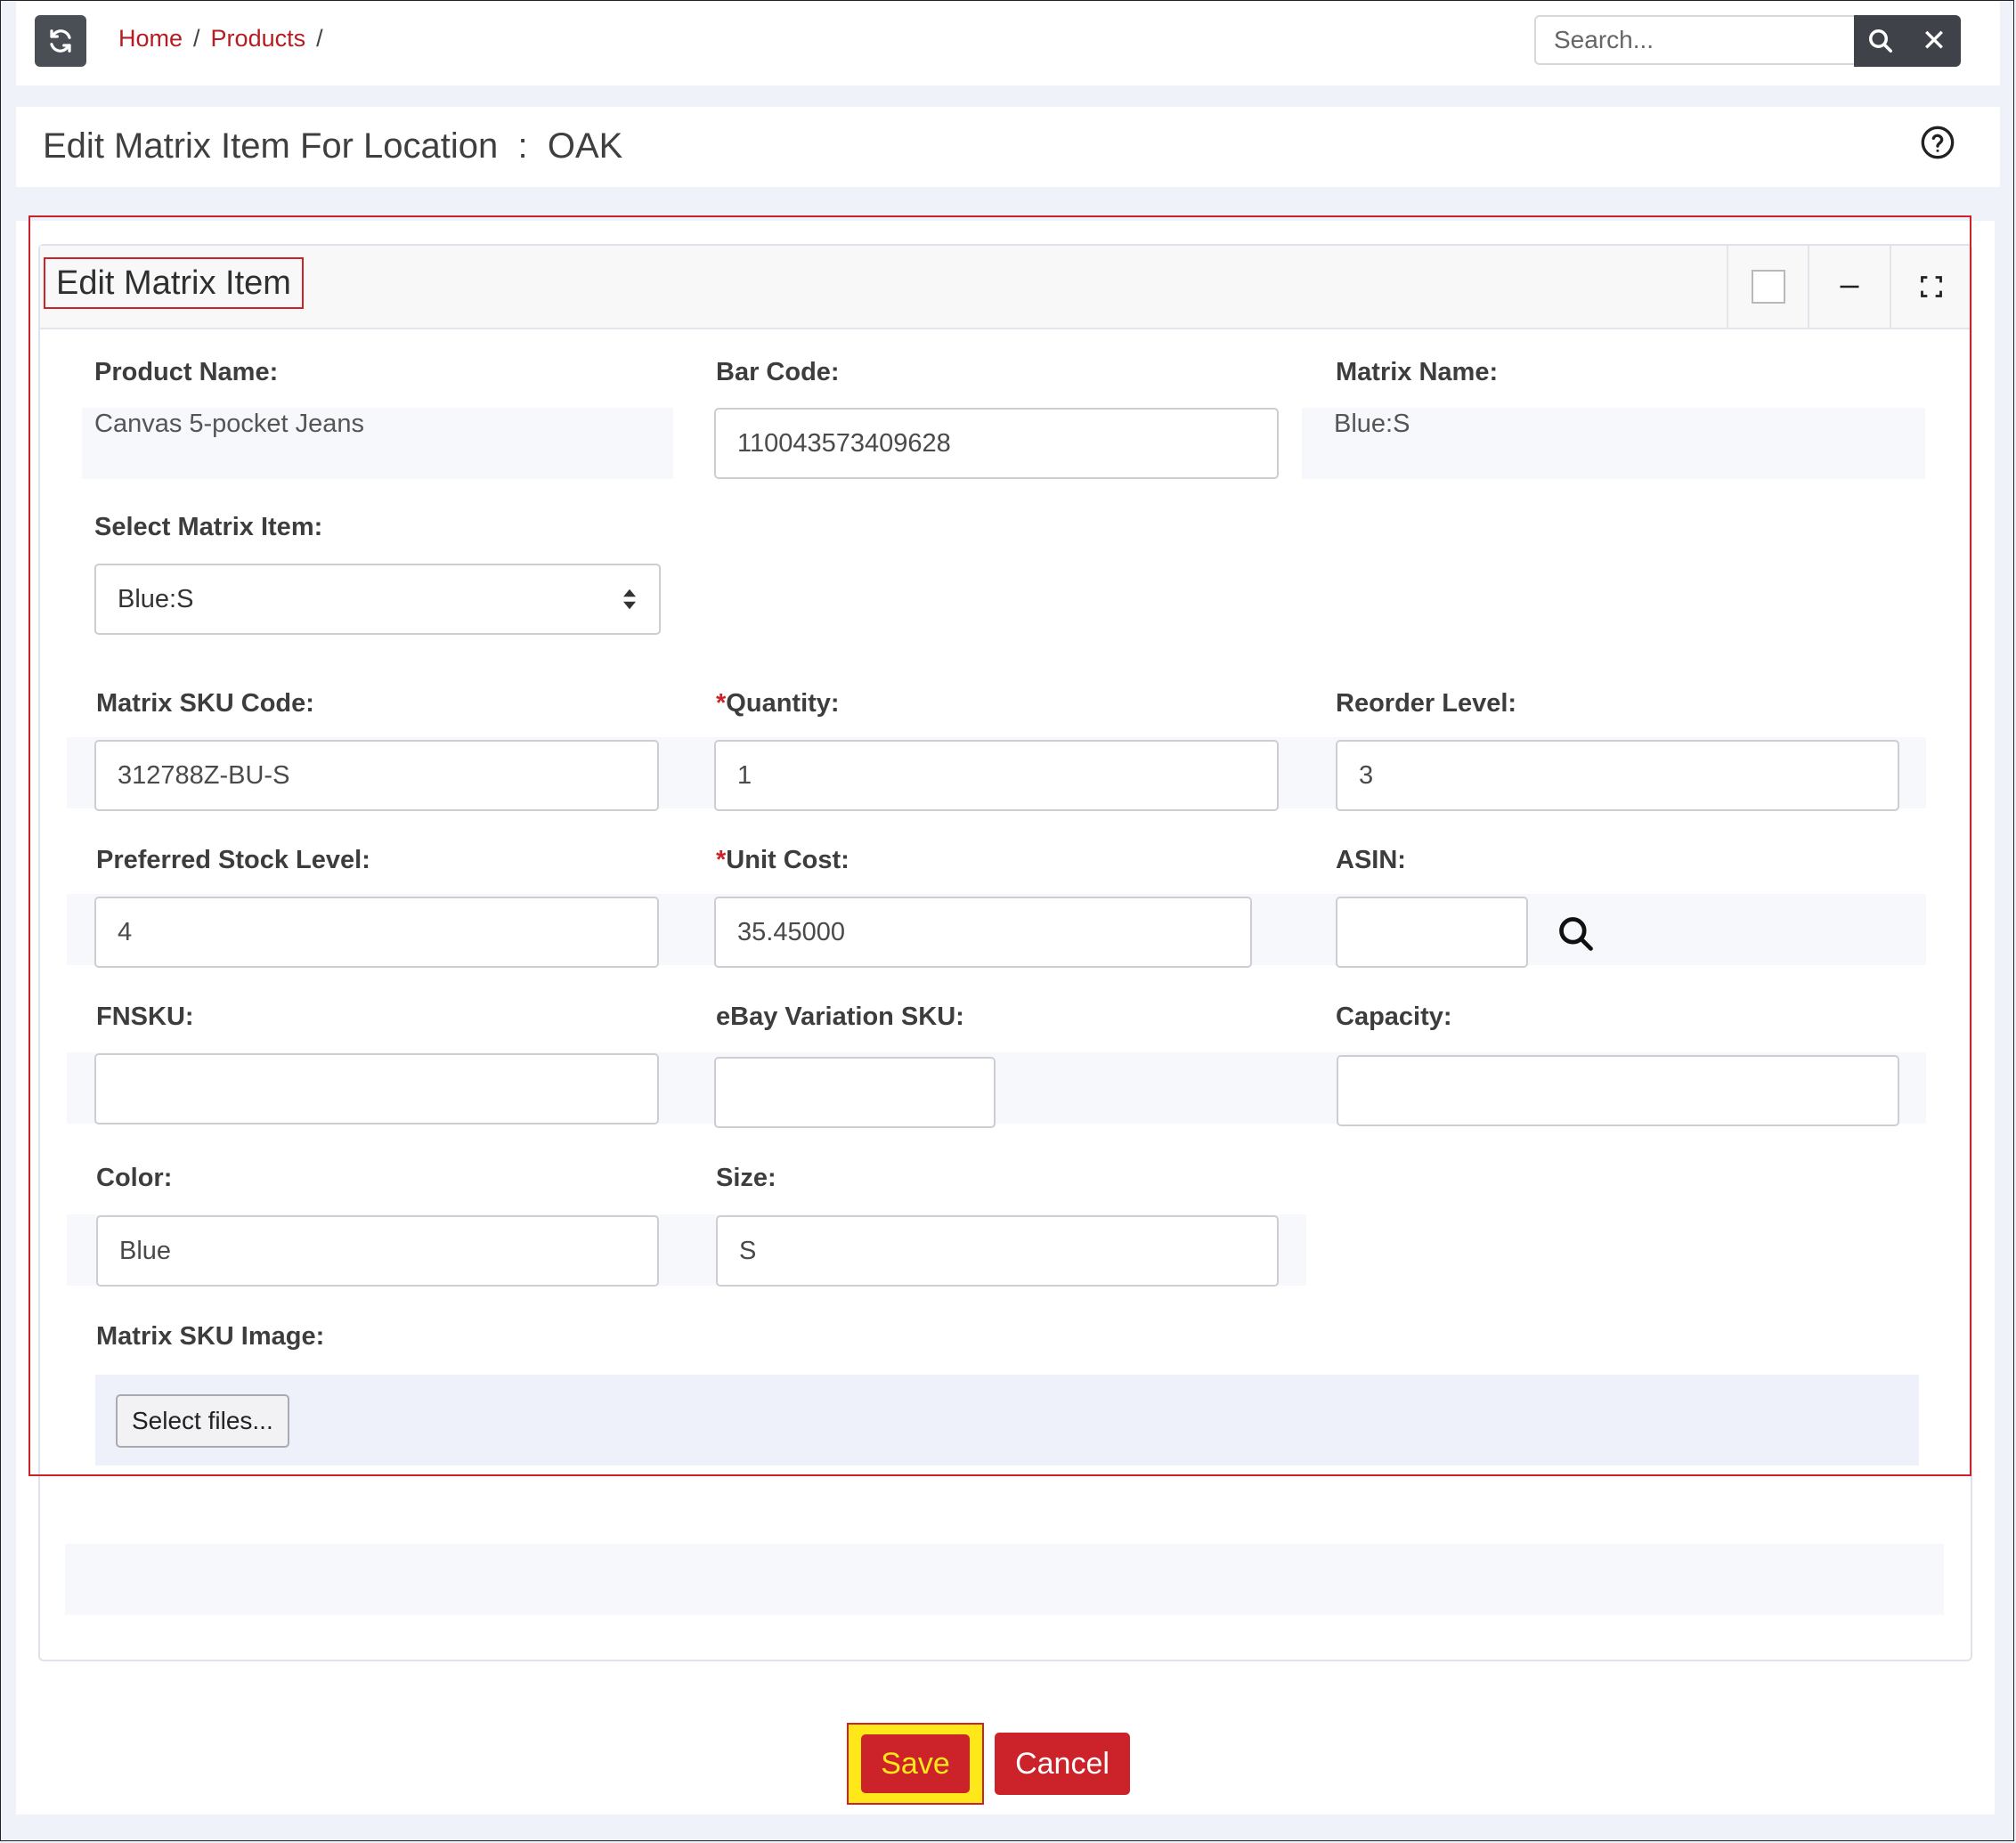  I want to click on quantity-input, so click(996, 775).